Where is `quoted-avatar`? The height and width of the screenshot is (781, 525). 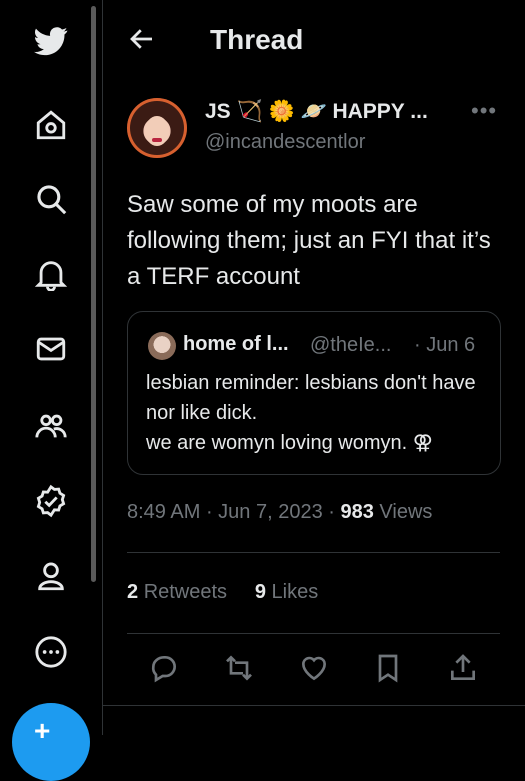
quoted-avatar is located at coordinates (162, 346).